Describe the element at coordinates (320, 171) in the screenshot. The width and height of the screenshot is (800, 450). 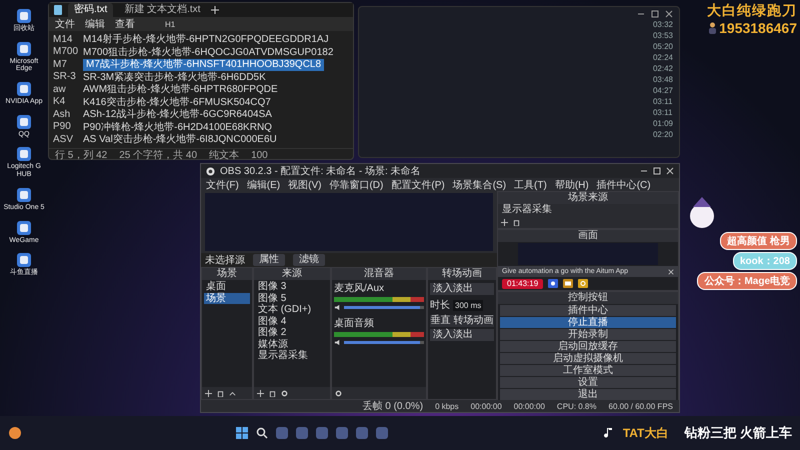
I see `window-title: OBS 30.2.3 - 配置文件: 未命名 - 场景: 未命名` at that location.